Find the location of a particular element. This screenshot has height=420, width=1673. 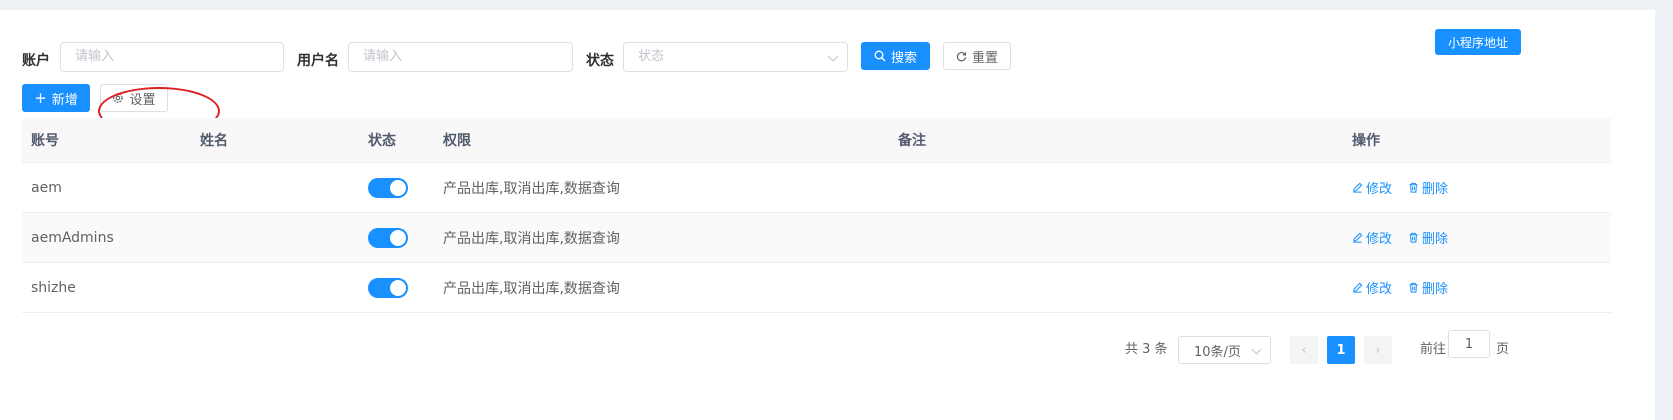

chevron-right-icon: › is located at coordinates (1378, 350).